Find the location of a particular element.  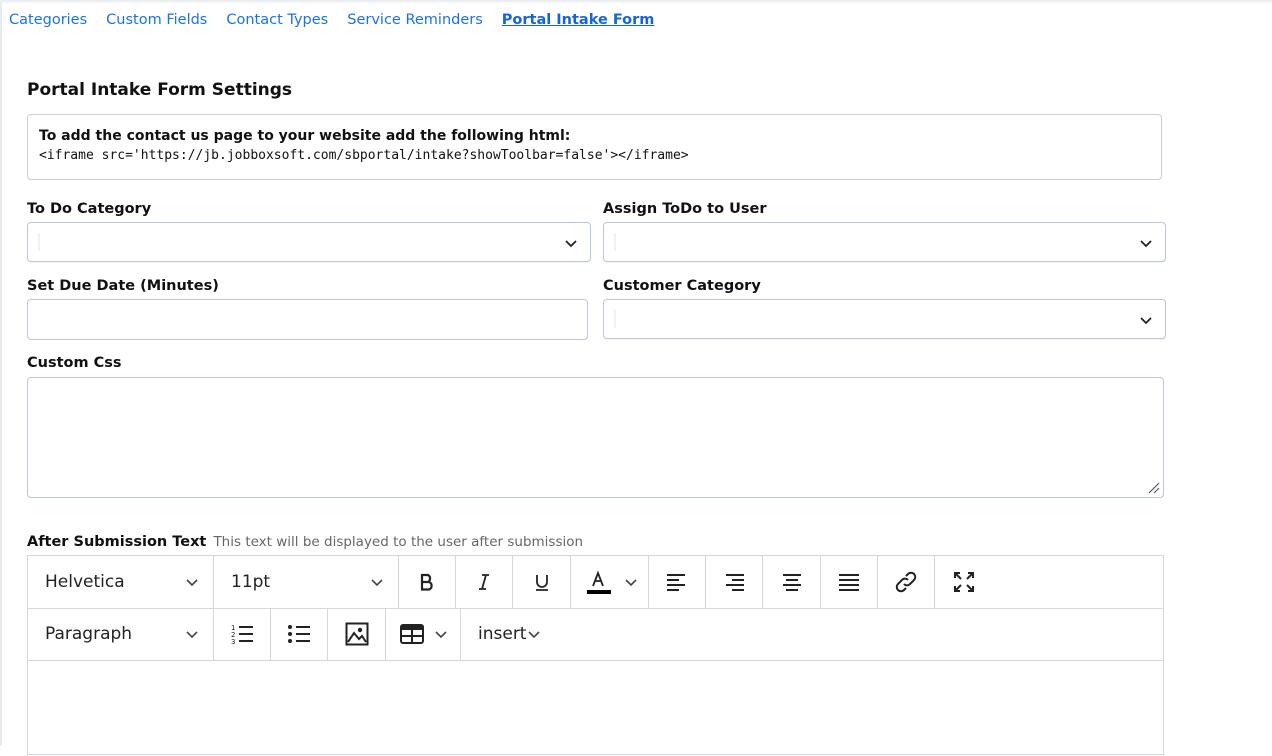

link-button is located at coordinates (906, 582).